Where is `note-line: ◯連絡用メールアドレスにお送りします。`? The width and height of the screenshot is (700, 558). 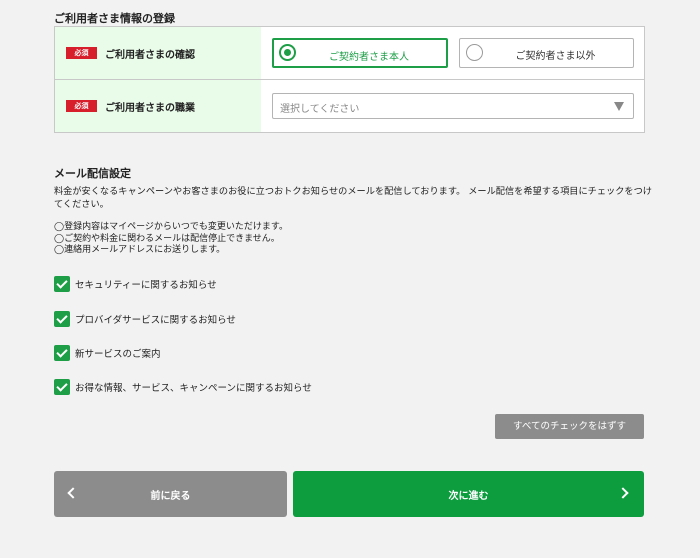 note-line: ◯連絡用メールアドレスにお送りします。 is located at coordinates (140, 250).